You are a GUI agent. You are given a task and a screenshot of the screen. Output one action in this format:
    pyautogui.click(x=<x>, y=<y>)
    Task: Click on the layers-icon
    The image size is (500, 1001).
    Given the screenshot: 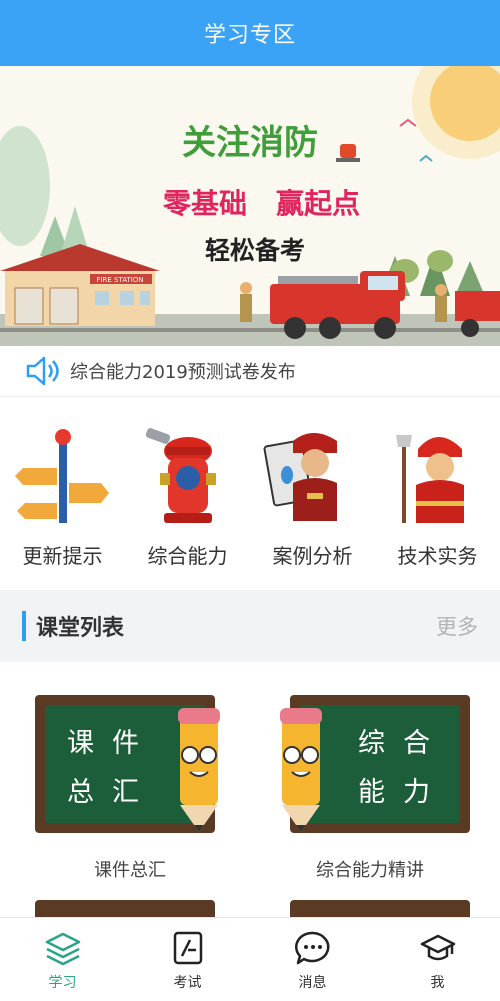 What is the action you would take?
    pyautogui.click(x=62, y=949)
    